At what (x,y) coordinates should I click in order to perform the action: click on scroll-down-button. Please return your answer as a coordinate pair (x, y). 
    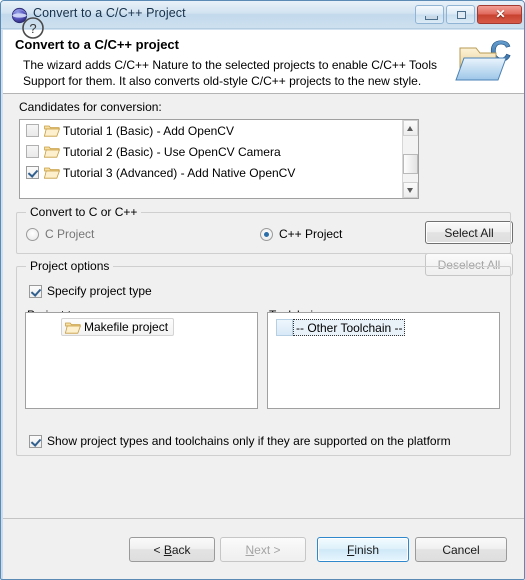
    Looking at the image, I should click on (410, 190).